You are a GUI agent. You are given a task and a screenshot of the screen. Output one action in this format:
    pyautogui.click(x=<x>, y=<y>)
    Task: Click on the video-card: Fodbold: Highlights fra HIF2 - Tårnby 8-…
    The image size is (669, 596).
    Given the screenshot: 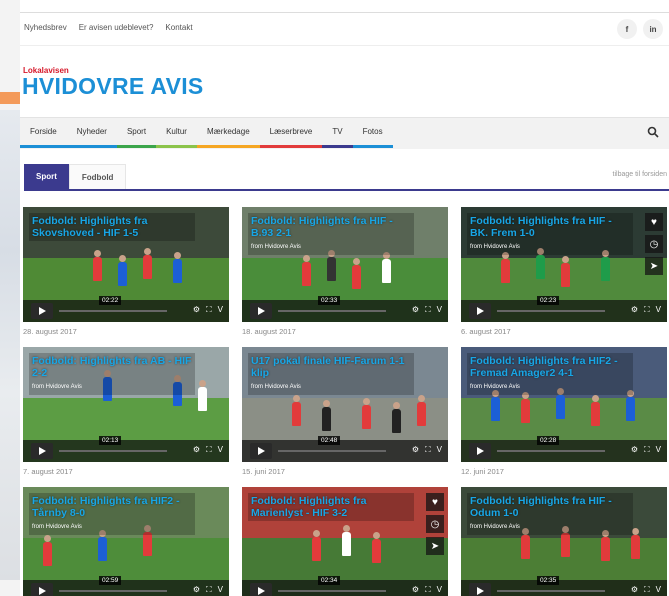 What is the action you would take?
    pyautogui.click(x=126, y=541)
    